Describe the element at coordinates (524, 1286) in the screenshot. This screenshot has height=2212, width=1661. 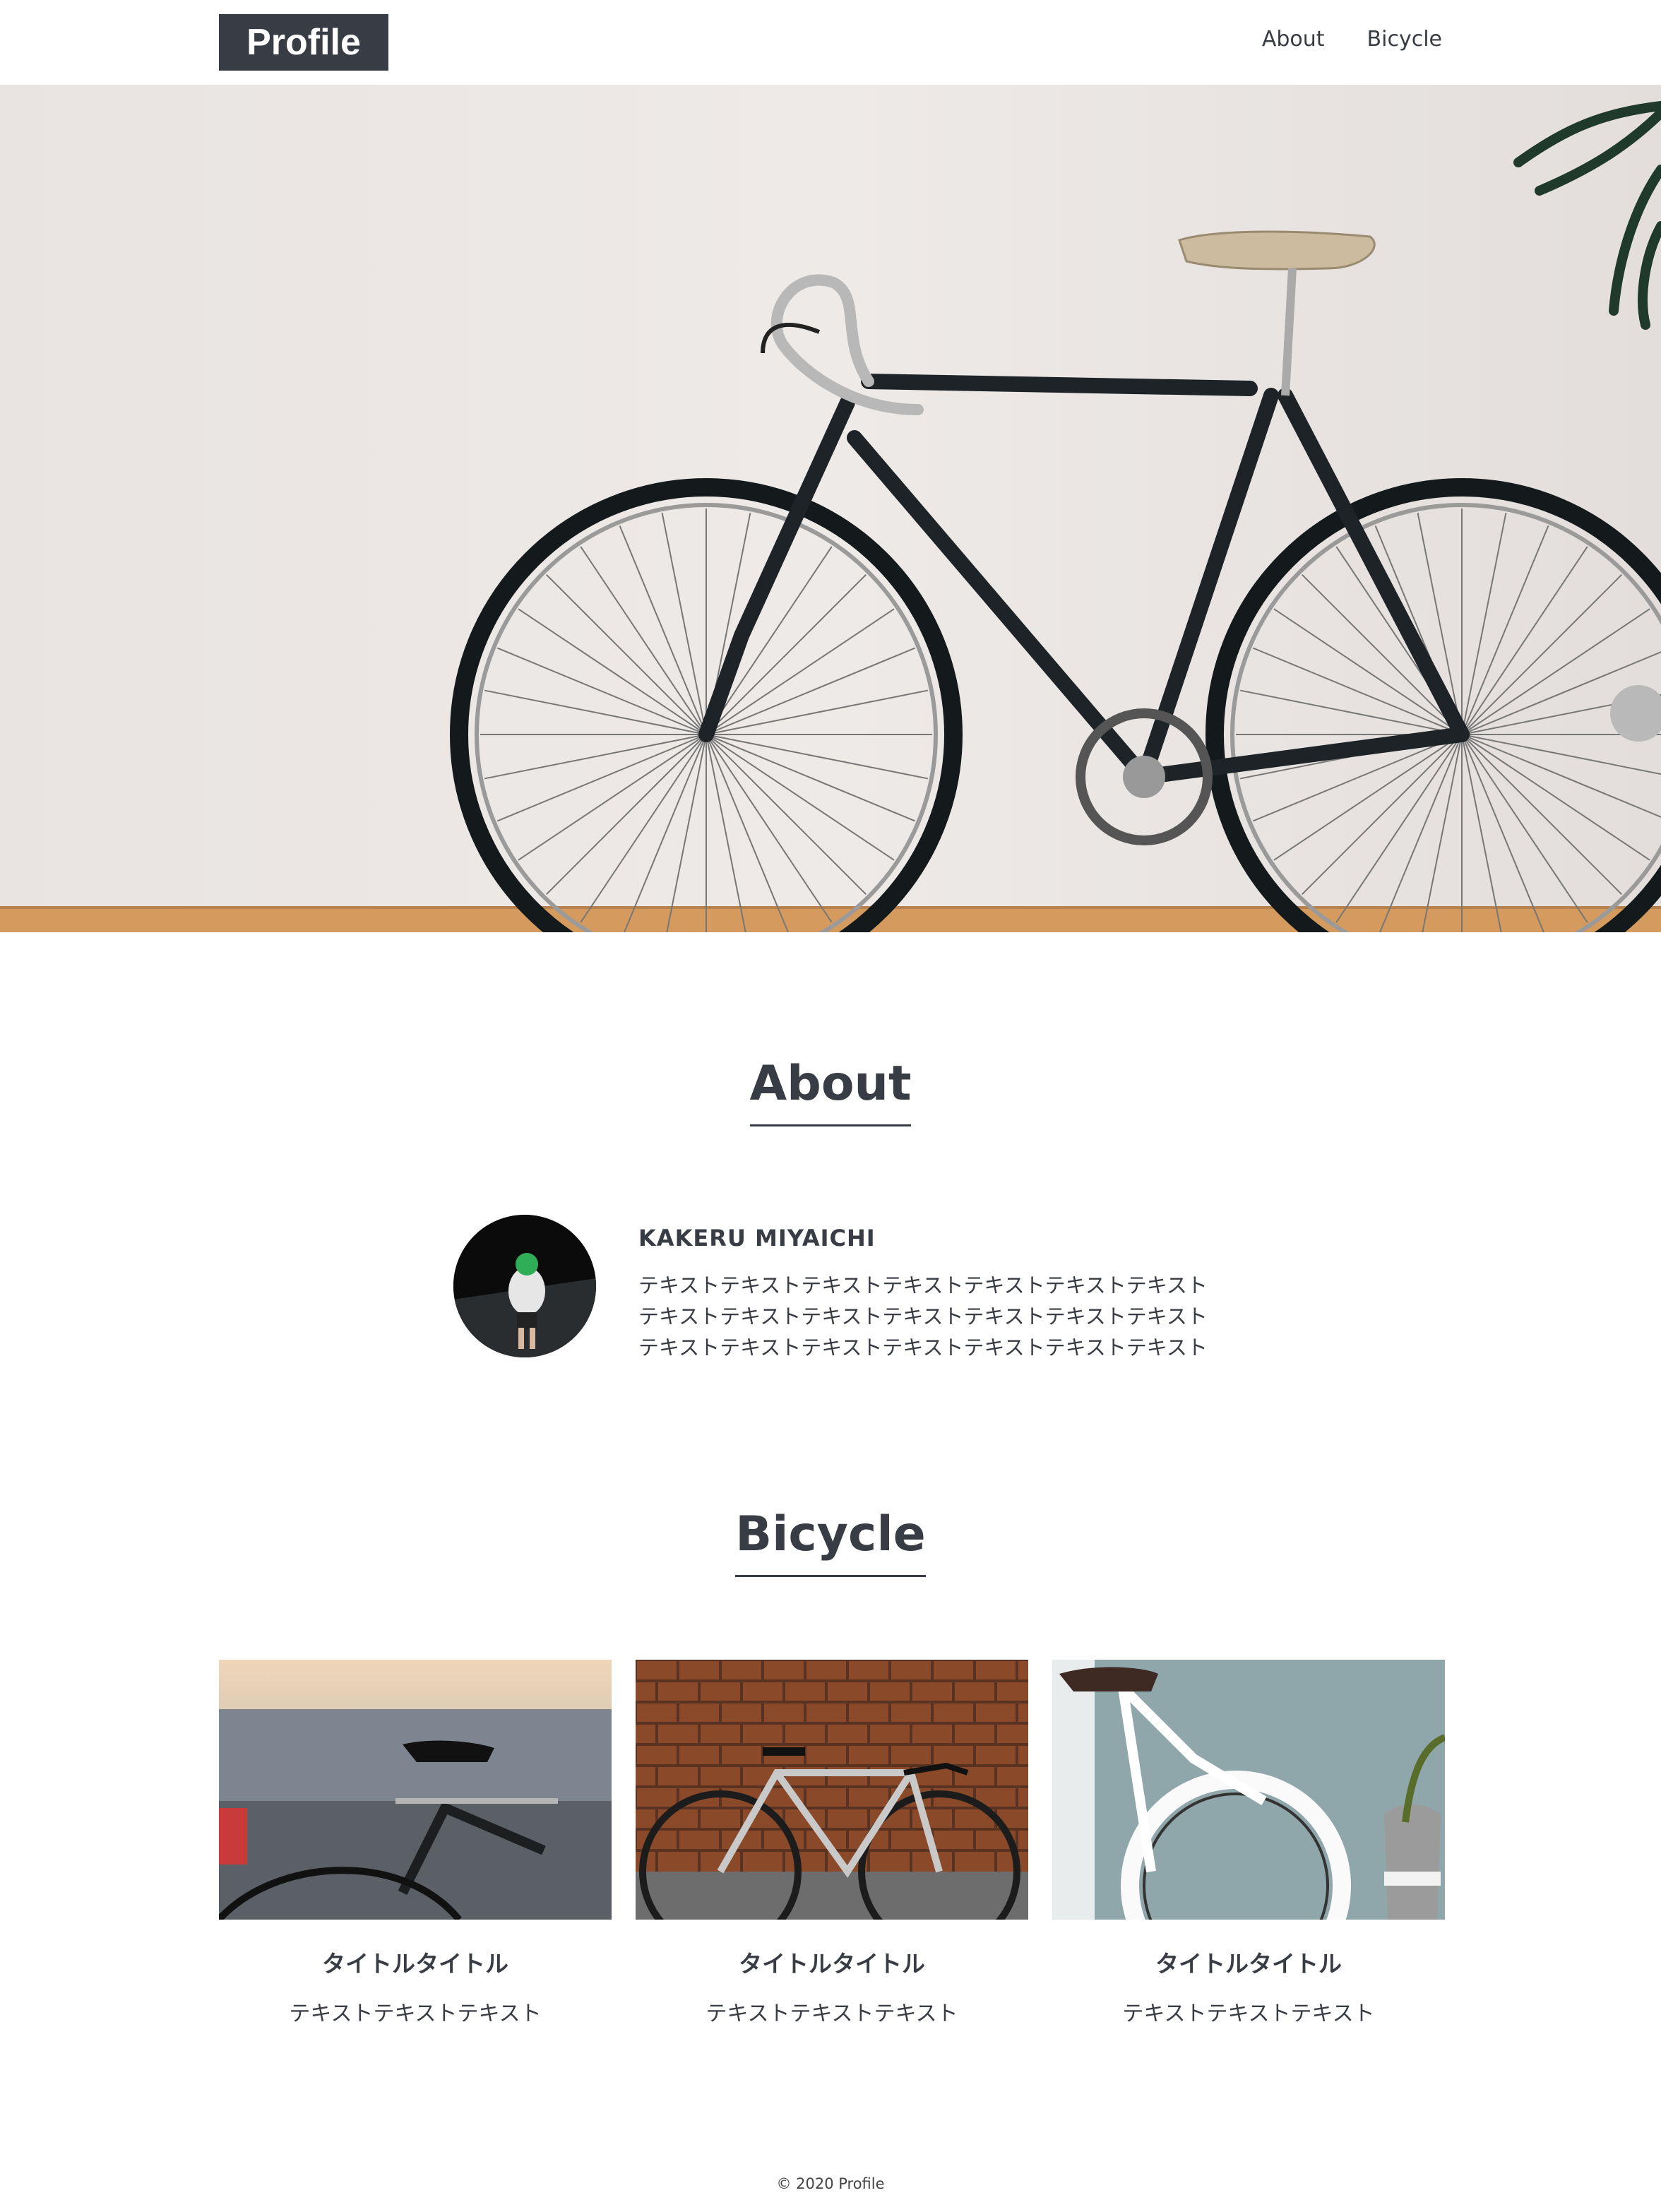
I see `profile-avatar` at that location.